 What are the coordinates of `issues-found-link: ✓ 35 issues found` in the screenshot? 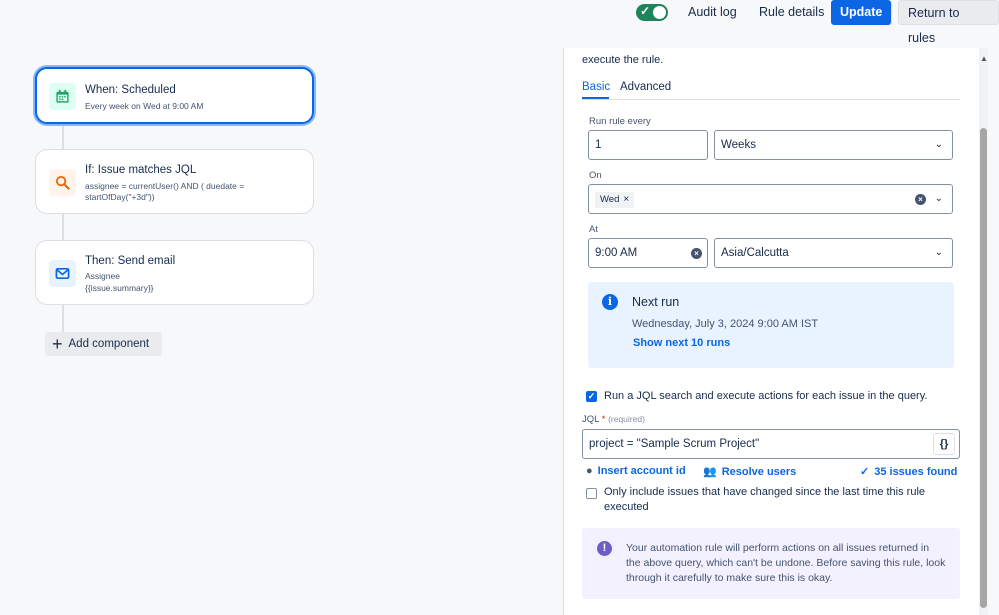 It's located at (909, 472).